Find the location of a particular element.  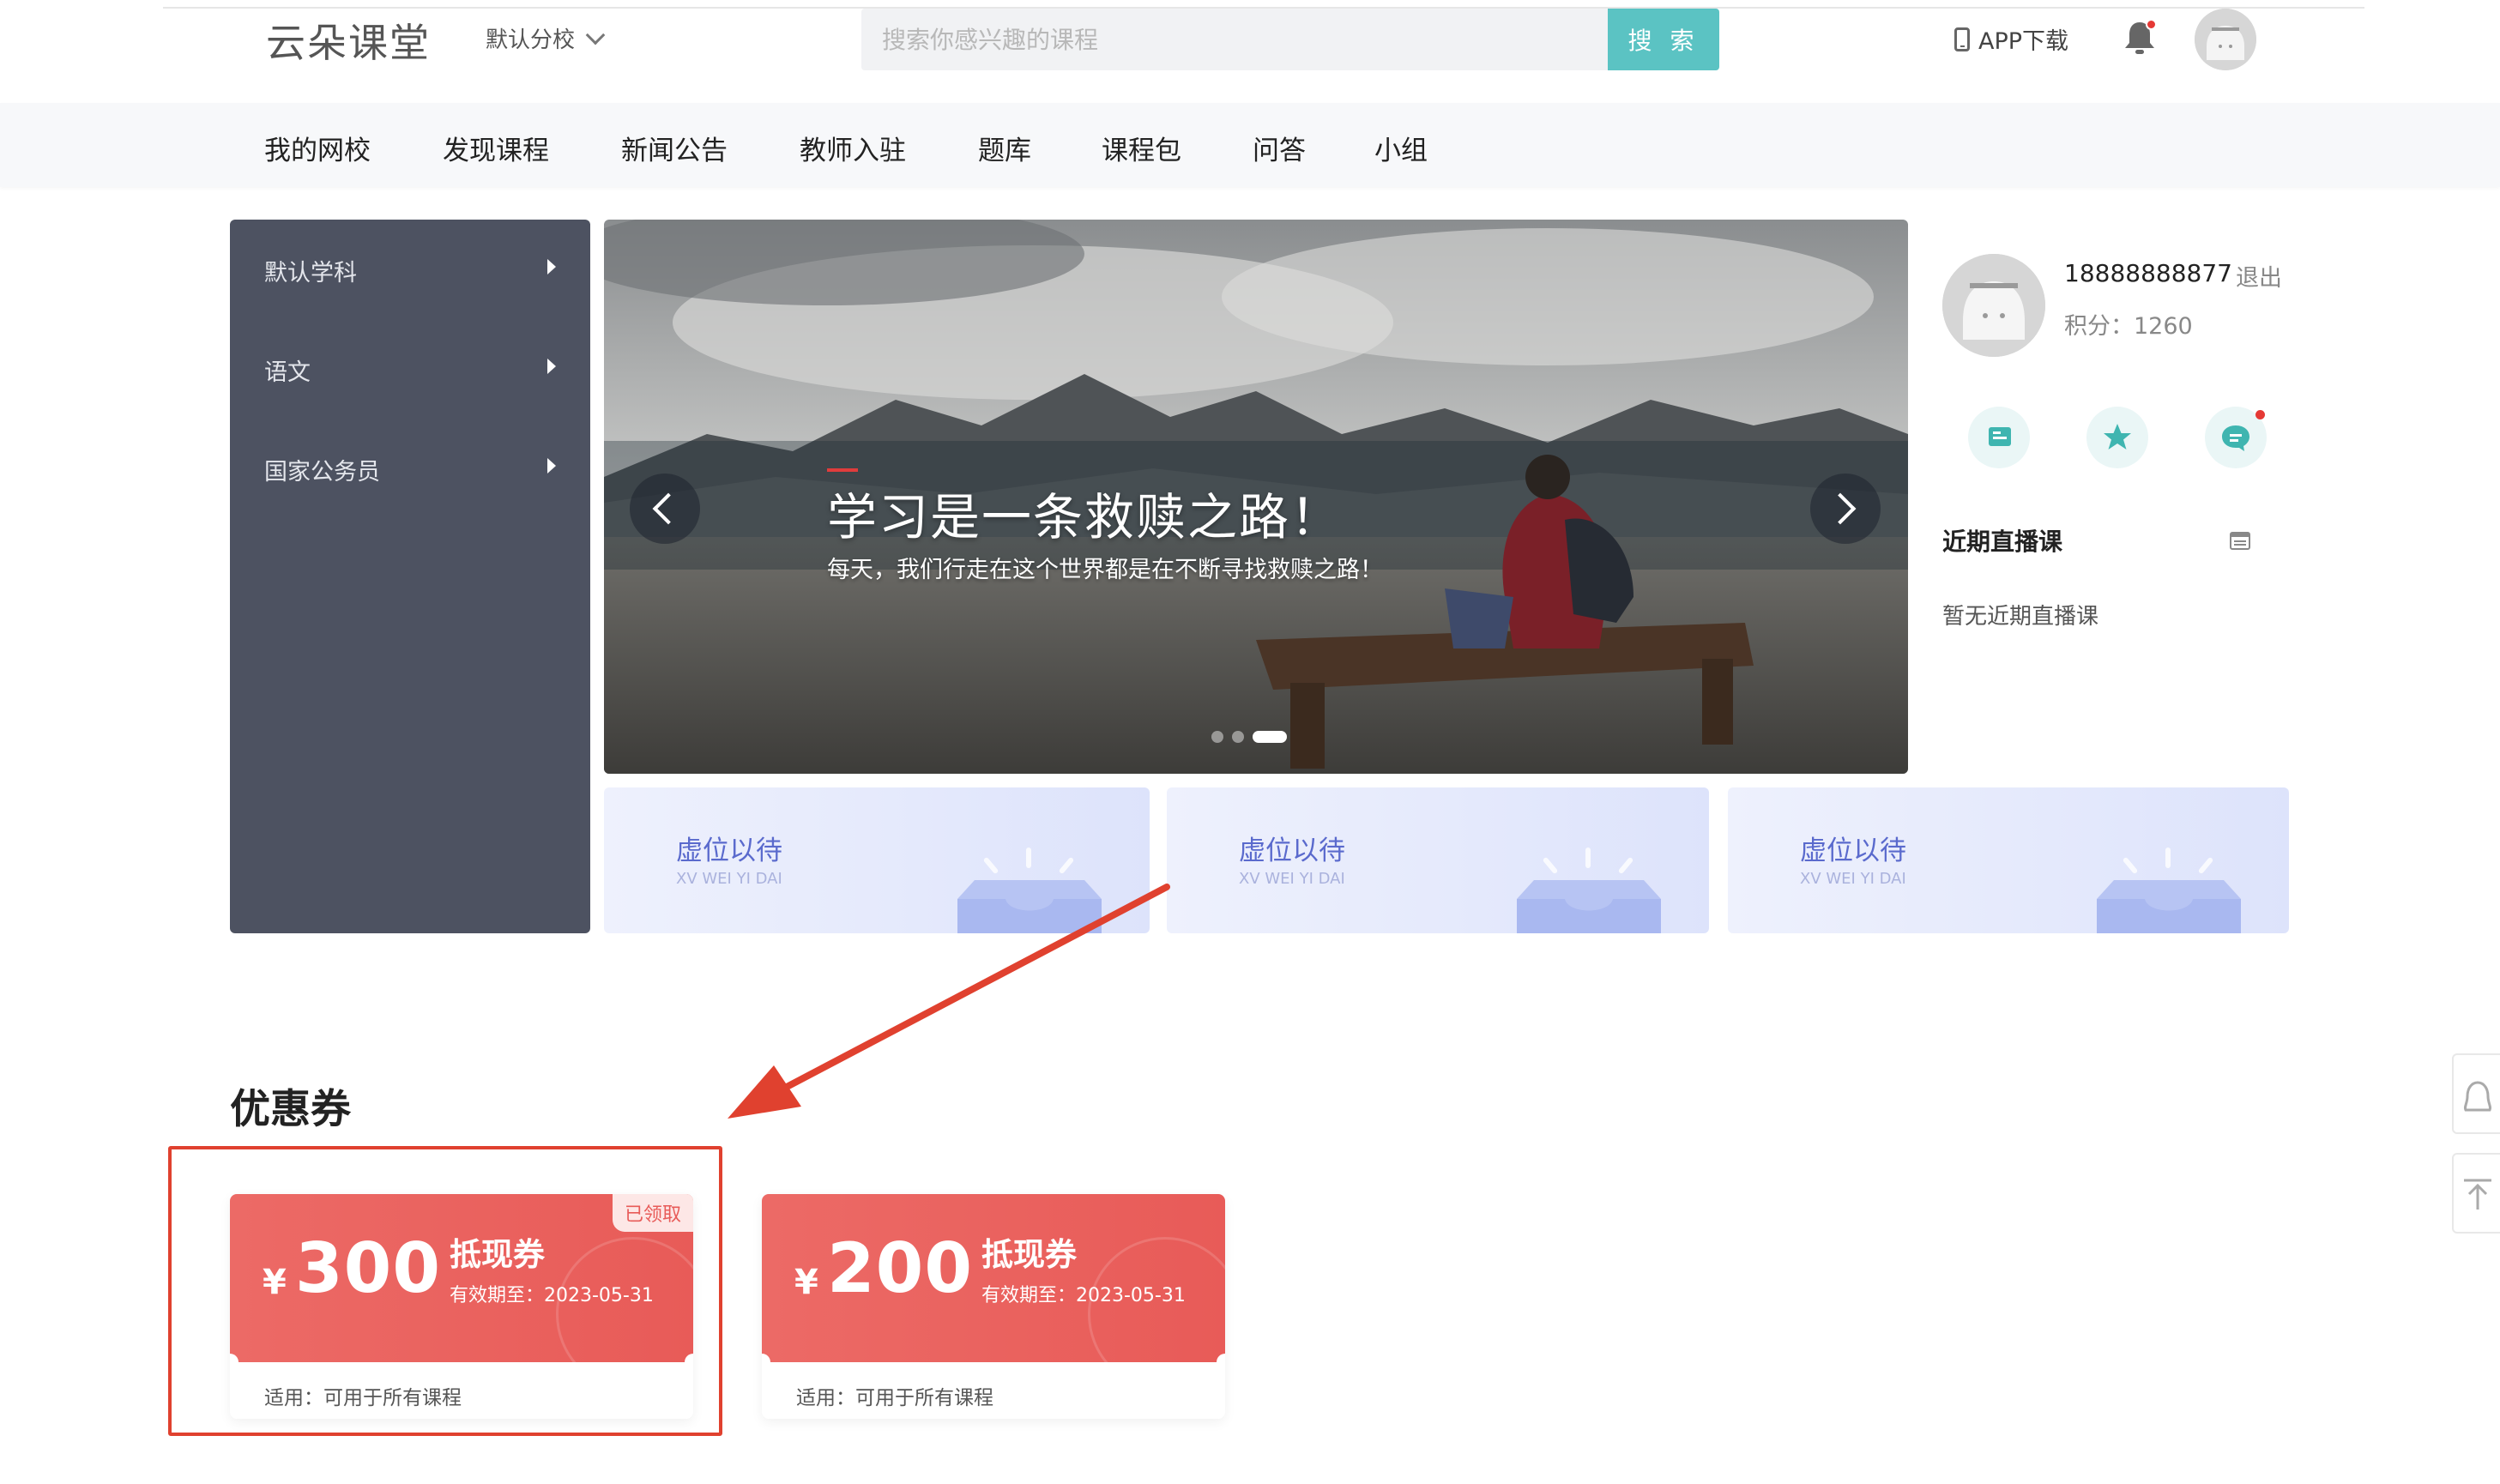

coupon-body: ¥ 300 抵现券 有效期至：2023-05-31 已领取 is located at coordinates (461, 1292).